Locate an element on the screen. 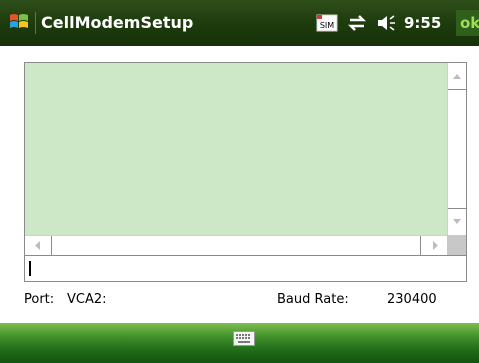  port-value: VCA2: is located at coordinates (87, 299).